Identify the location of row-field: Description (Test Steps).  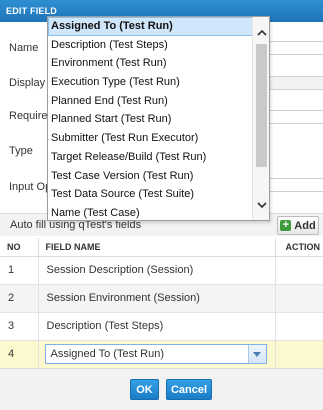
(157, 326).